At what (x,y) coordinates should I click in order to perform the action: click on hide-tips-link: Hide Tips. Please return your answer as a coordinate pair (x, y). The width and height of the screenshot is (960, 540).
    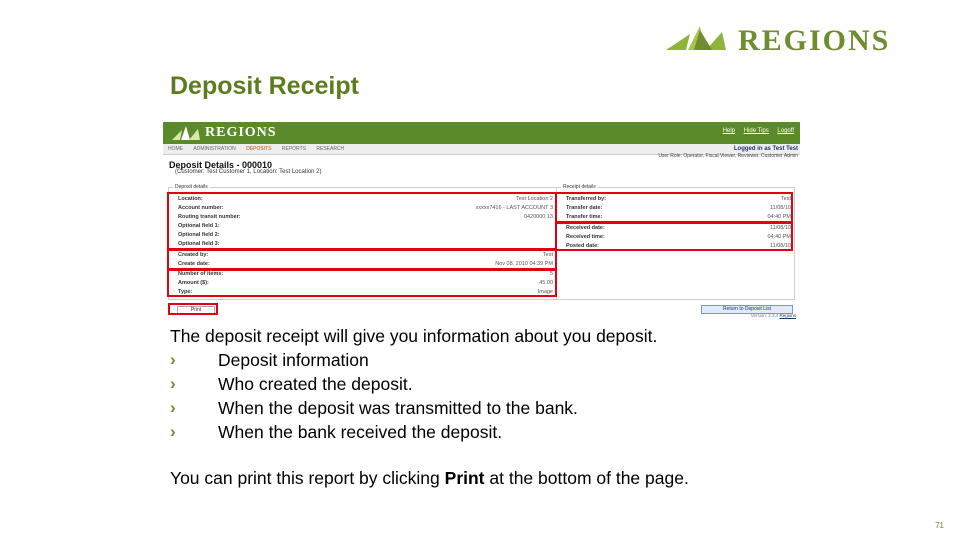
    Looking at the image, I should click on (756, 131).